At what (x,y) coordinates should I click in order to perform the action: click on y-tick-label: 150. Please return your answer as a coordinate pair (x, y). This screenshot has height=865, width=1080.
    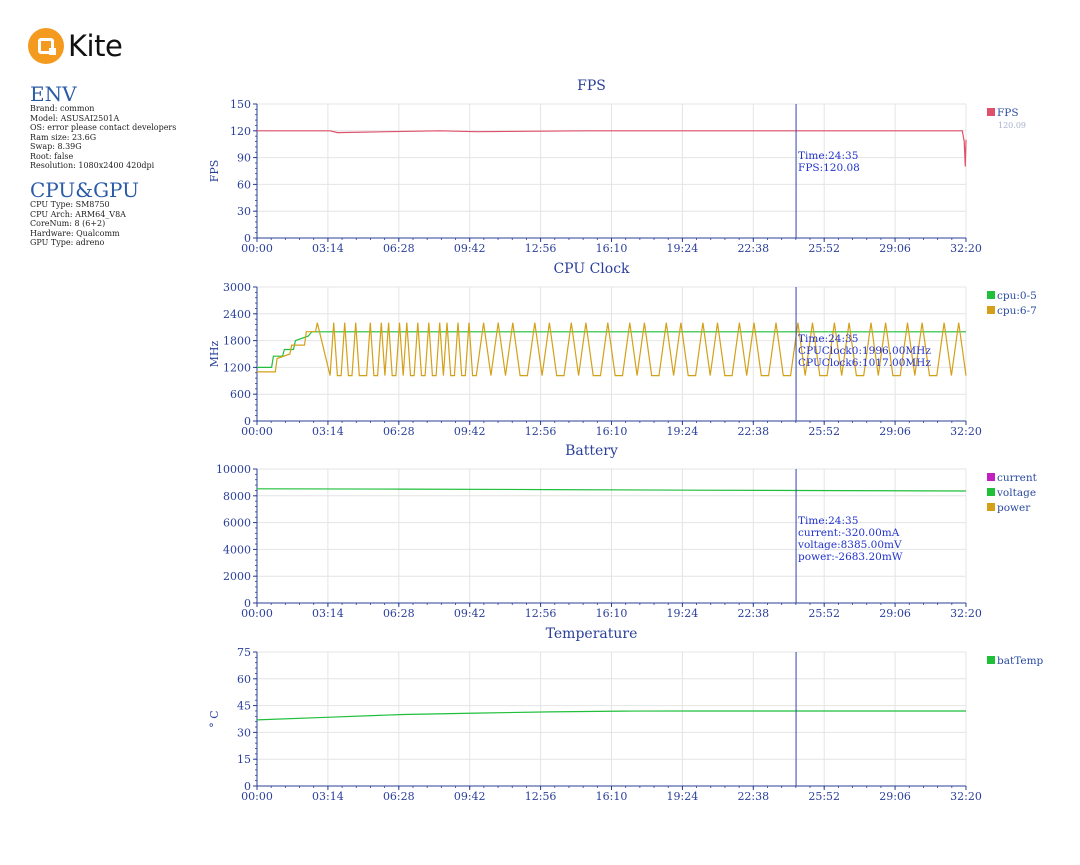
    Looking at the image, I should click on (240, 104).